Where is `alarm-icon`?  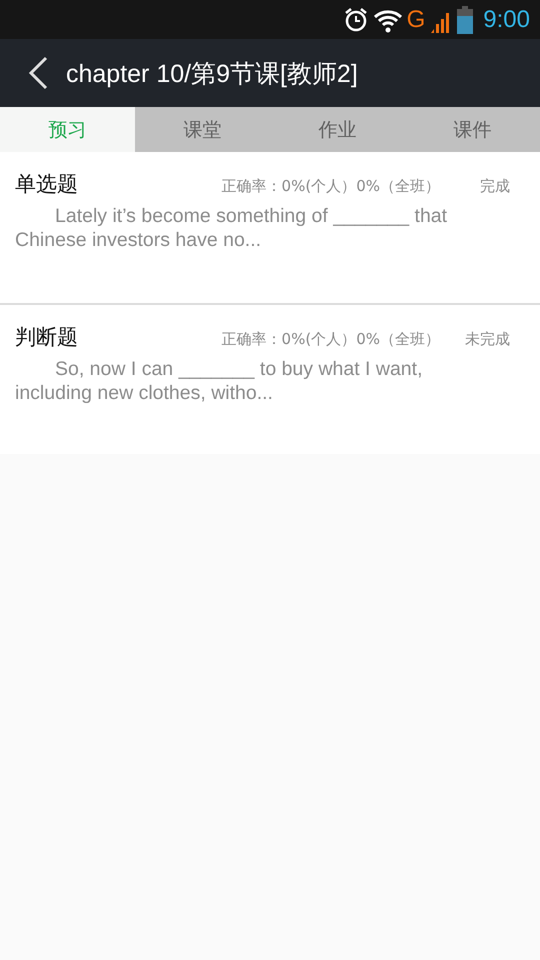
alarm-icon is located at coordinates (355, 19).